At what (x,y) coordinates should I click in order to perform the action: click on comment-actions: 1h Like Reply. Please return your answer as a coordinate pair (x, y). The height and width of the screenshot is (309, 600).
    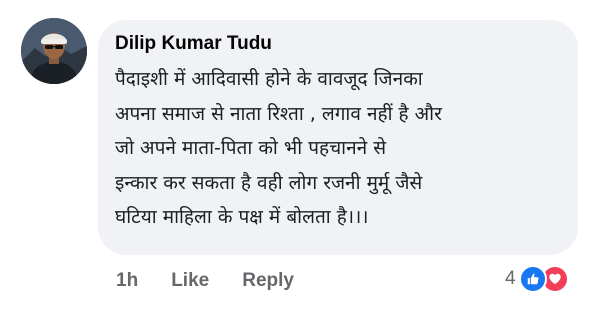
    Looking at the image, I should click on (205, 281).